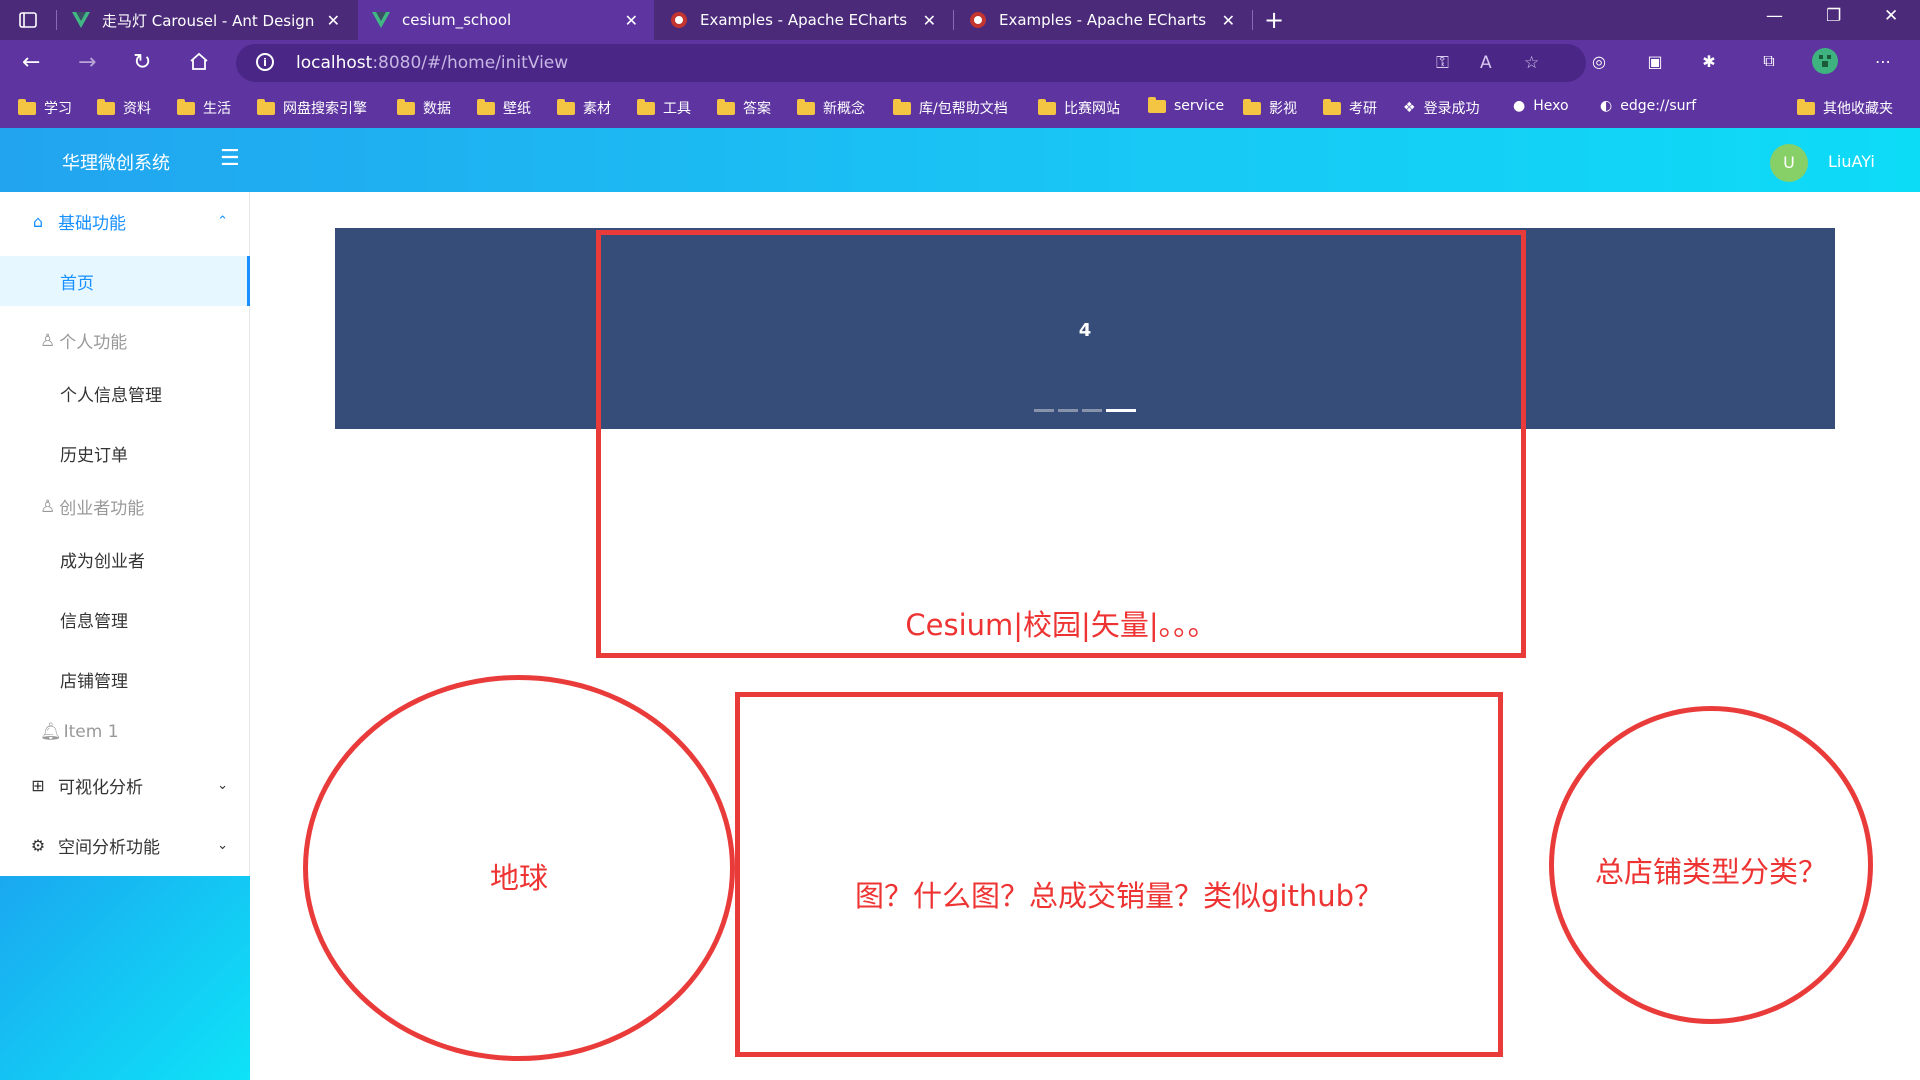  I want to click on url-text: localhost:8080/#/home/initView, so click(432, 63).